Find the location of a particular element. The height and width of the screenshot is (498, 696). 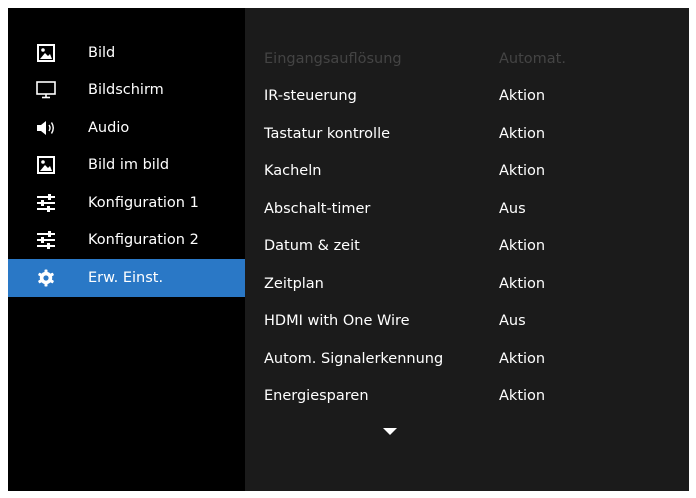

monitor-icon is located at coordinates (46, 90).